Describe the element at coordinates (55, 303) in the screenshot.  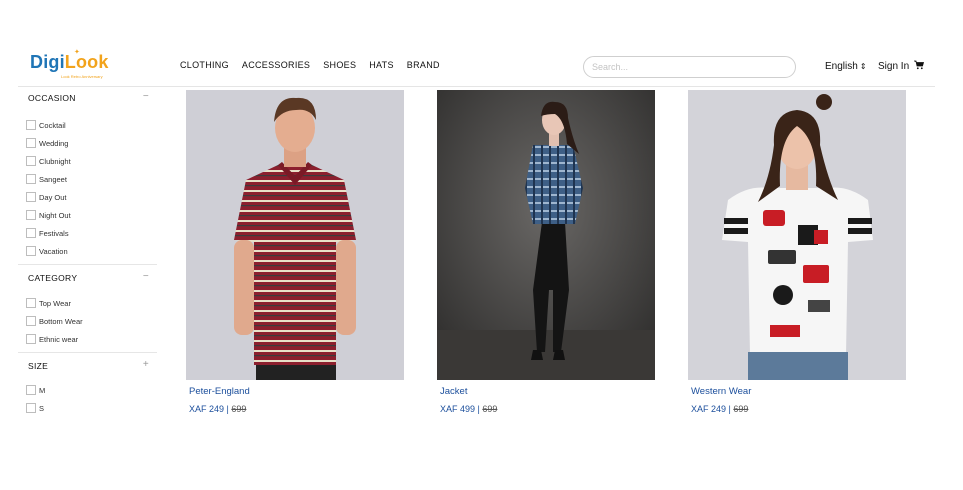
I see `option-label: Top Wear` at that location.